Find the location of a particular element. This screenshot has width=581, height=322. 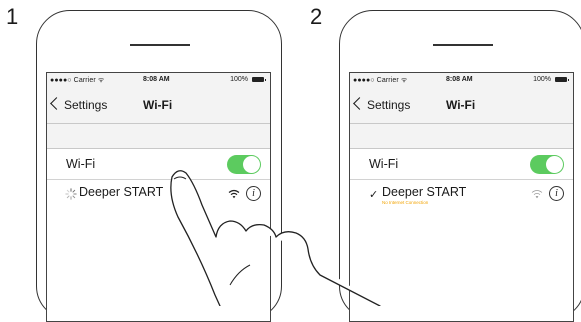

toggle-knob is located at coordinates (554, 164).